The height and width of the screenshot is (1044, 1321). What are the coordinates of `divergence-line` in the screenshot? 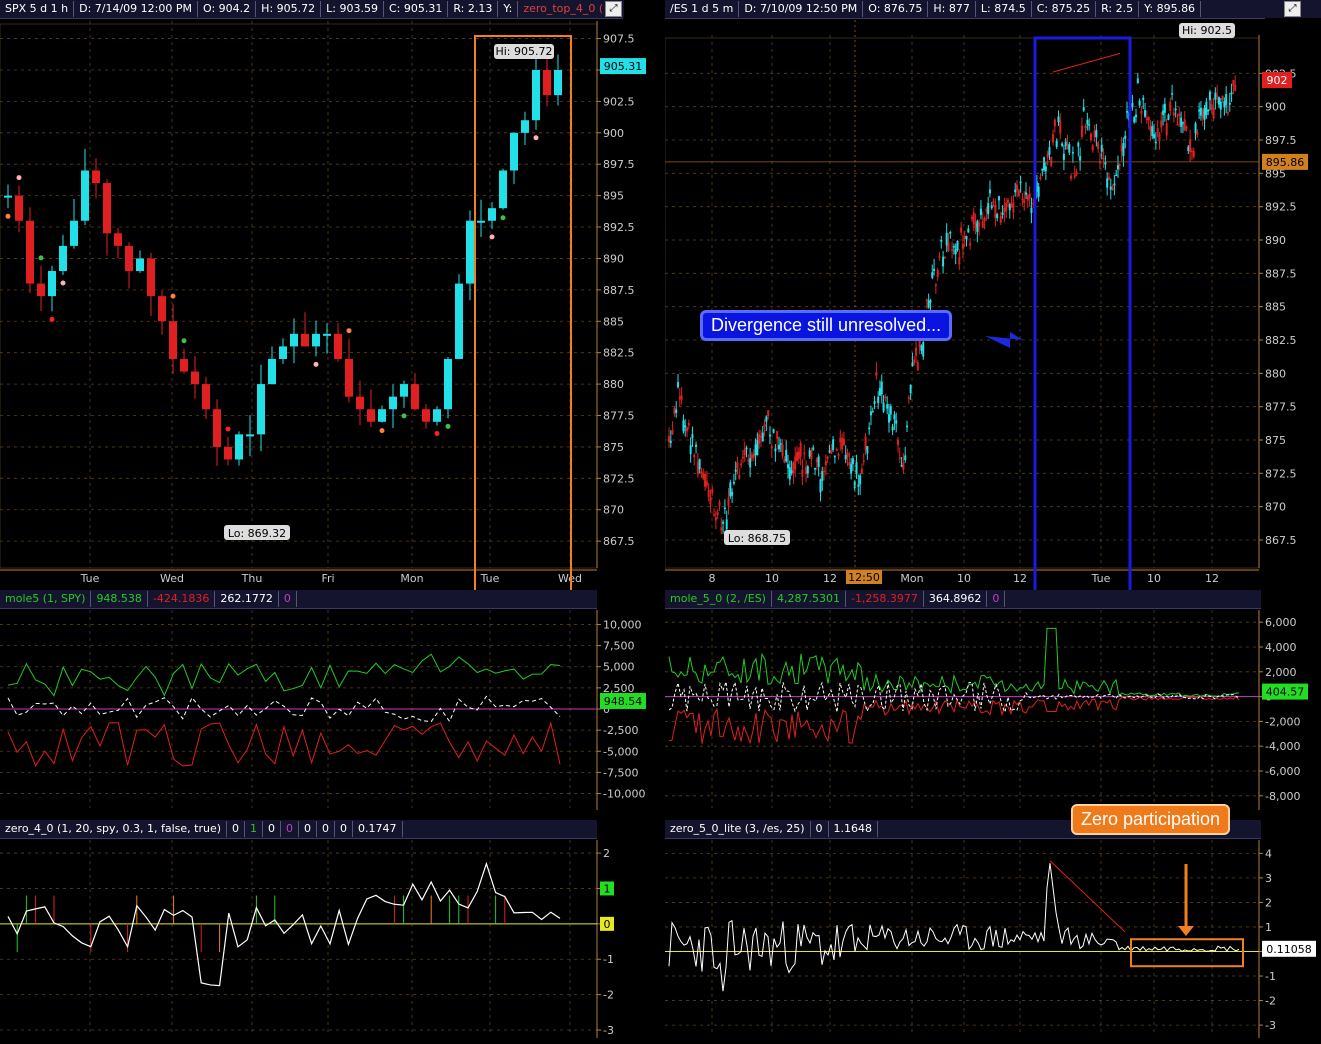 It's located at (1087, 896).